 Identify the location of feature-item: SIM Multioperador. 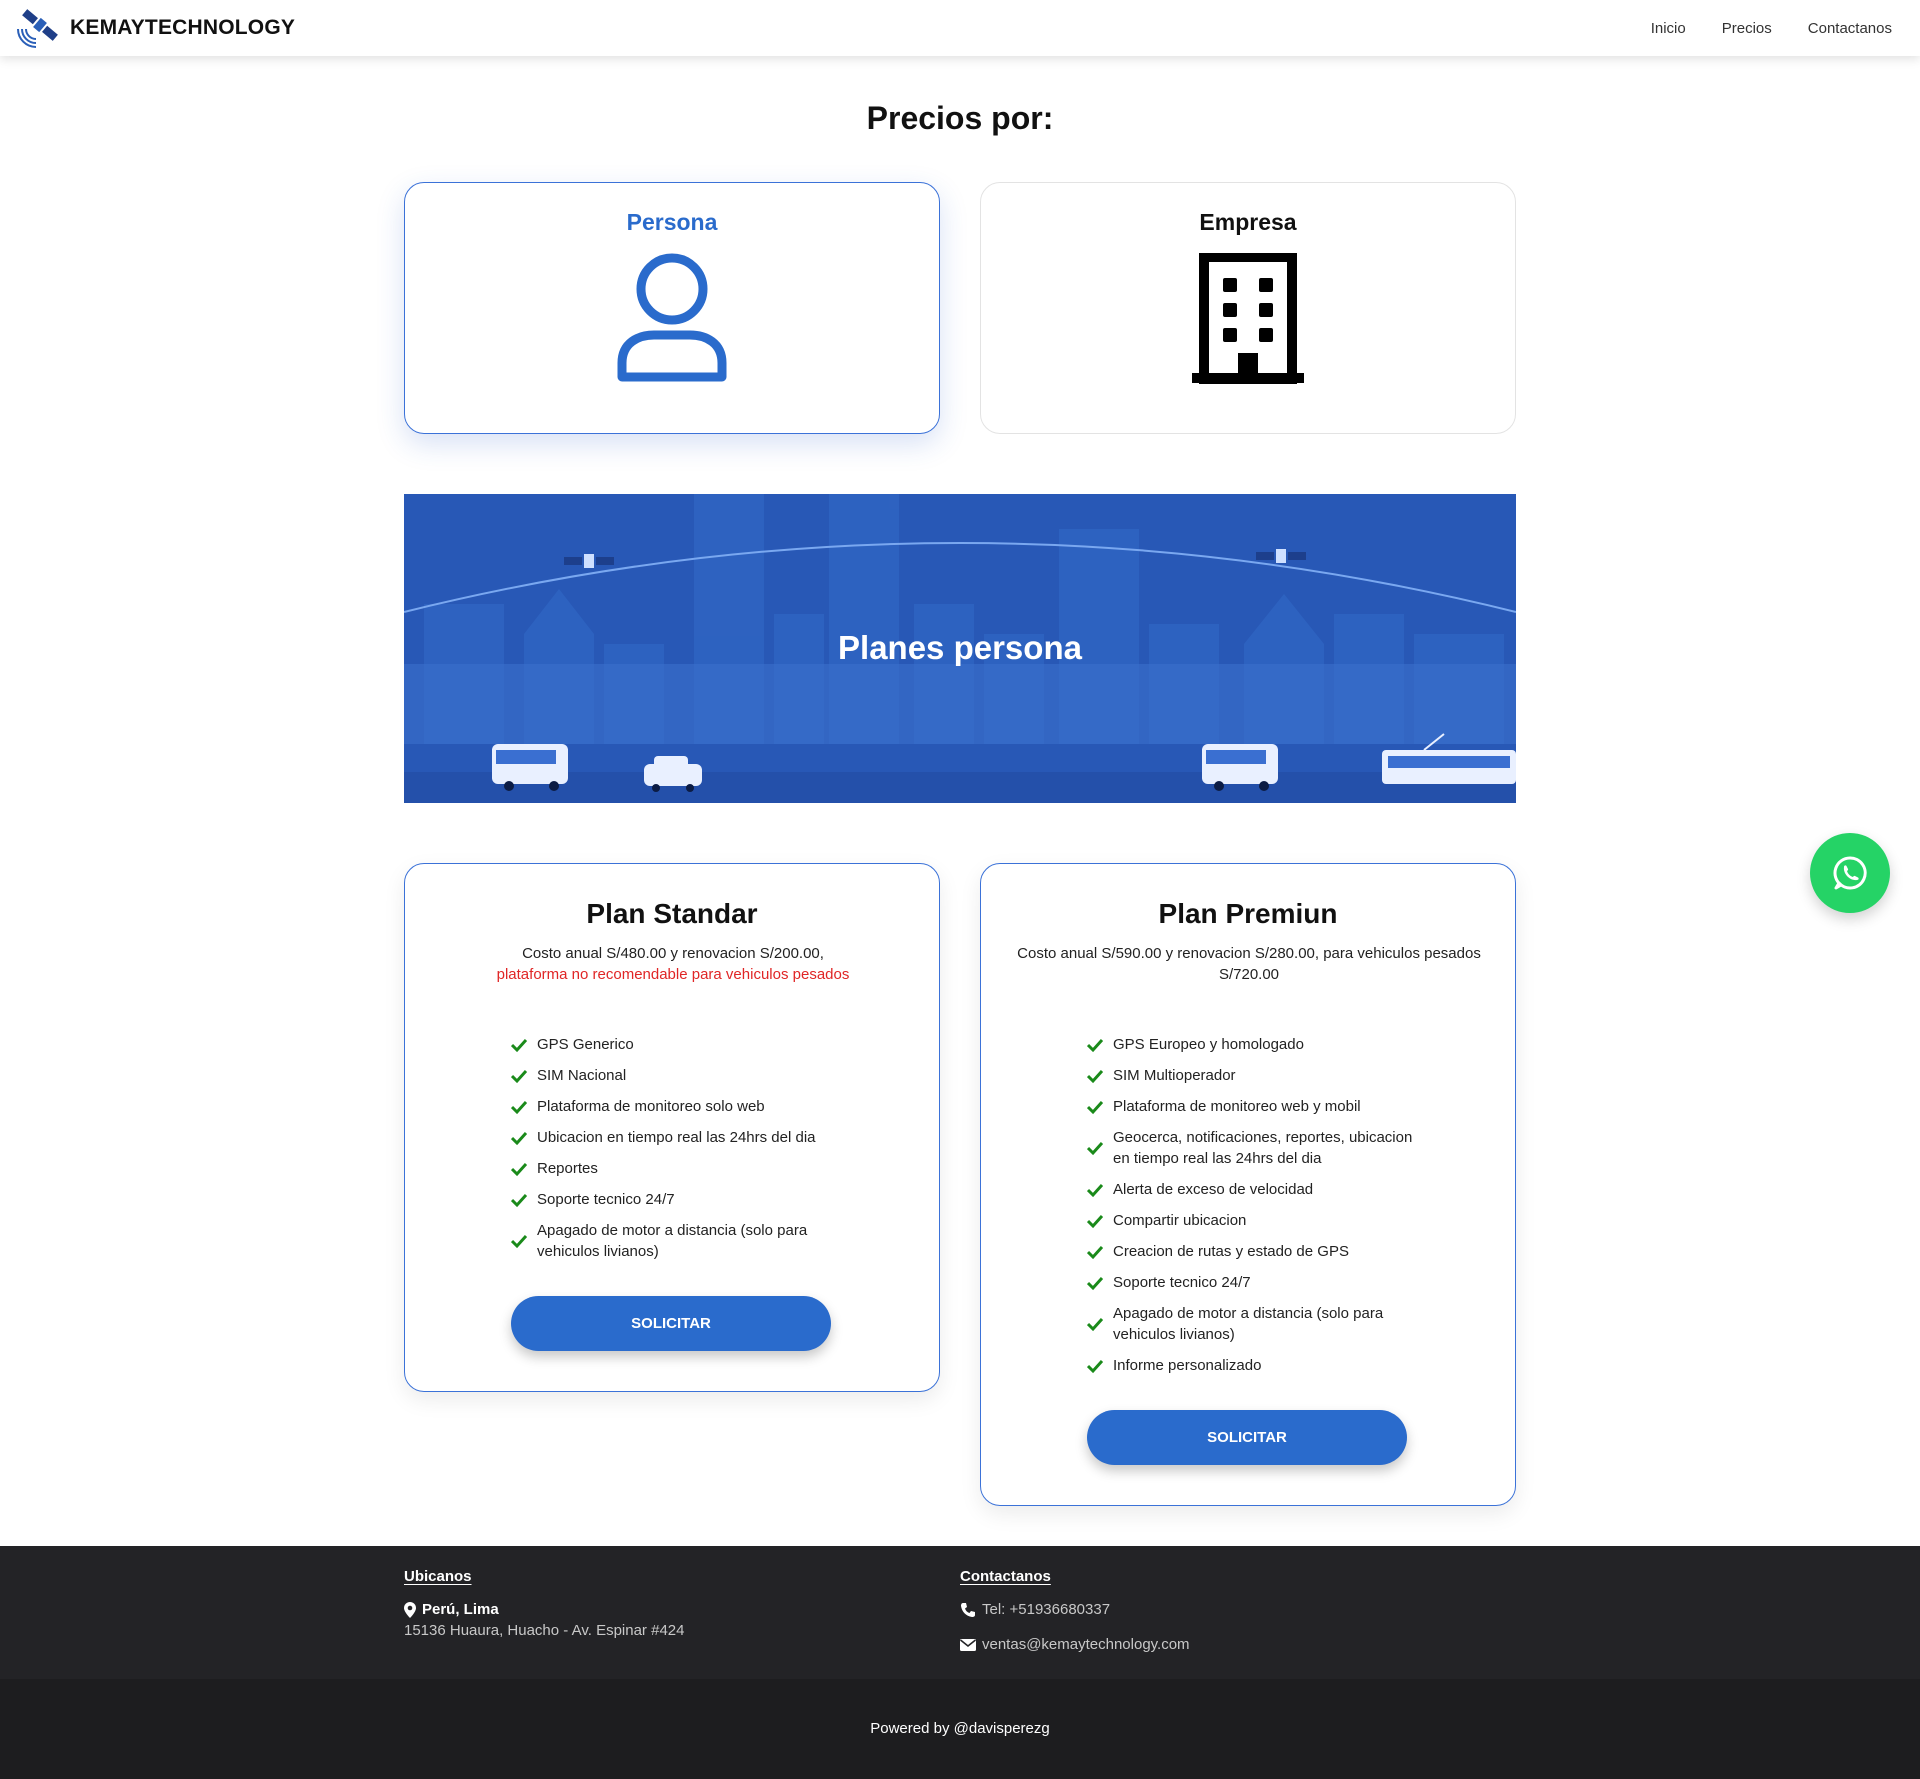
(1257, 1075).